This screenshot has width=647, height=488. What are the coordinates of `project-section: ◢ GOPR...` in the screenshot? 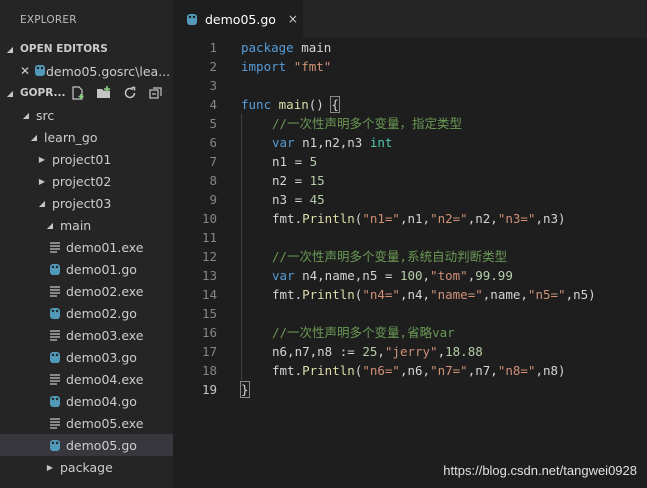 It's located at (86, 93).